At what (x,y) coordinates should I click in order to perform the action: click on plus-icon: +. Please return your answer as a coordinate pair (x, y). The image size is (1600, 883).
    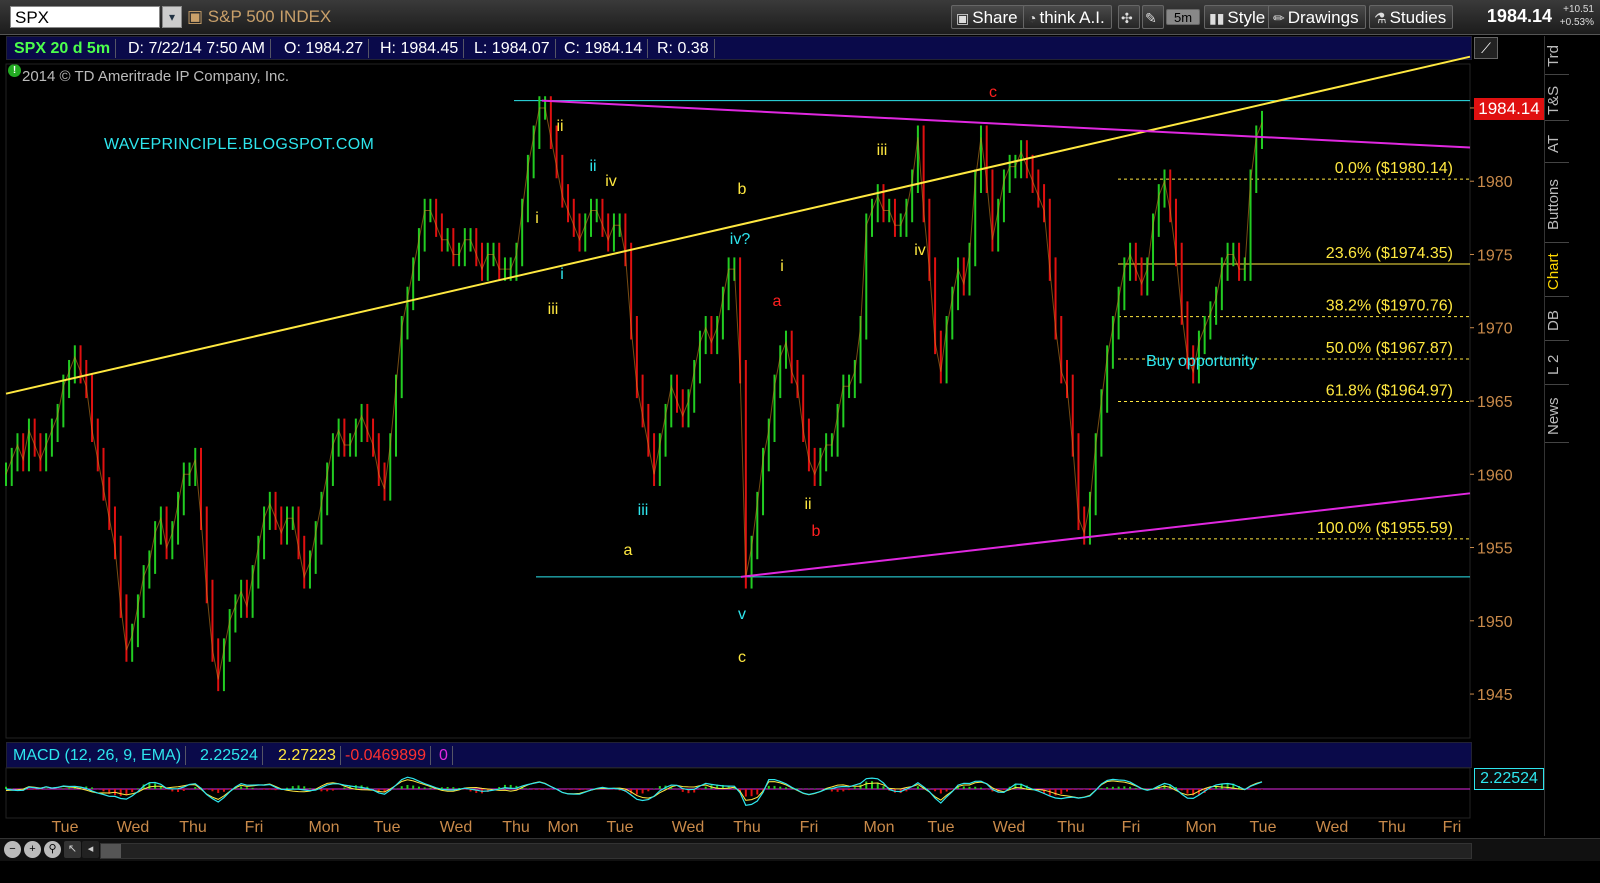
    Looking at the image, I should click on (32, 849).